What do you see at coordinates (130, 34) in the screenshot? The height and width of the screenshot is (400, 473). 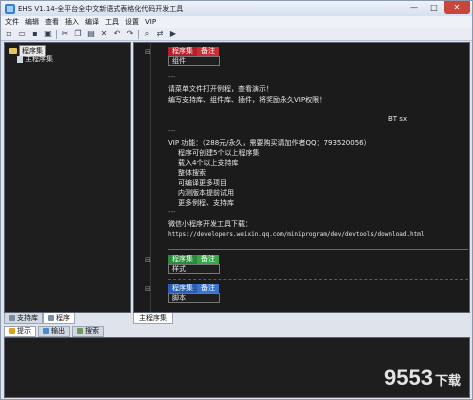 I see `redo-icon: ↷` at bounding box center [130, 34].